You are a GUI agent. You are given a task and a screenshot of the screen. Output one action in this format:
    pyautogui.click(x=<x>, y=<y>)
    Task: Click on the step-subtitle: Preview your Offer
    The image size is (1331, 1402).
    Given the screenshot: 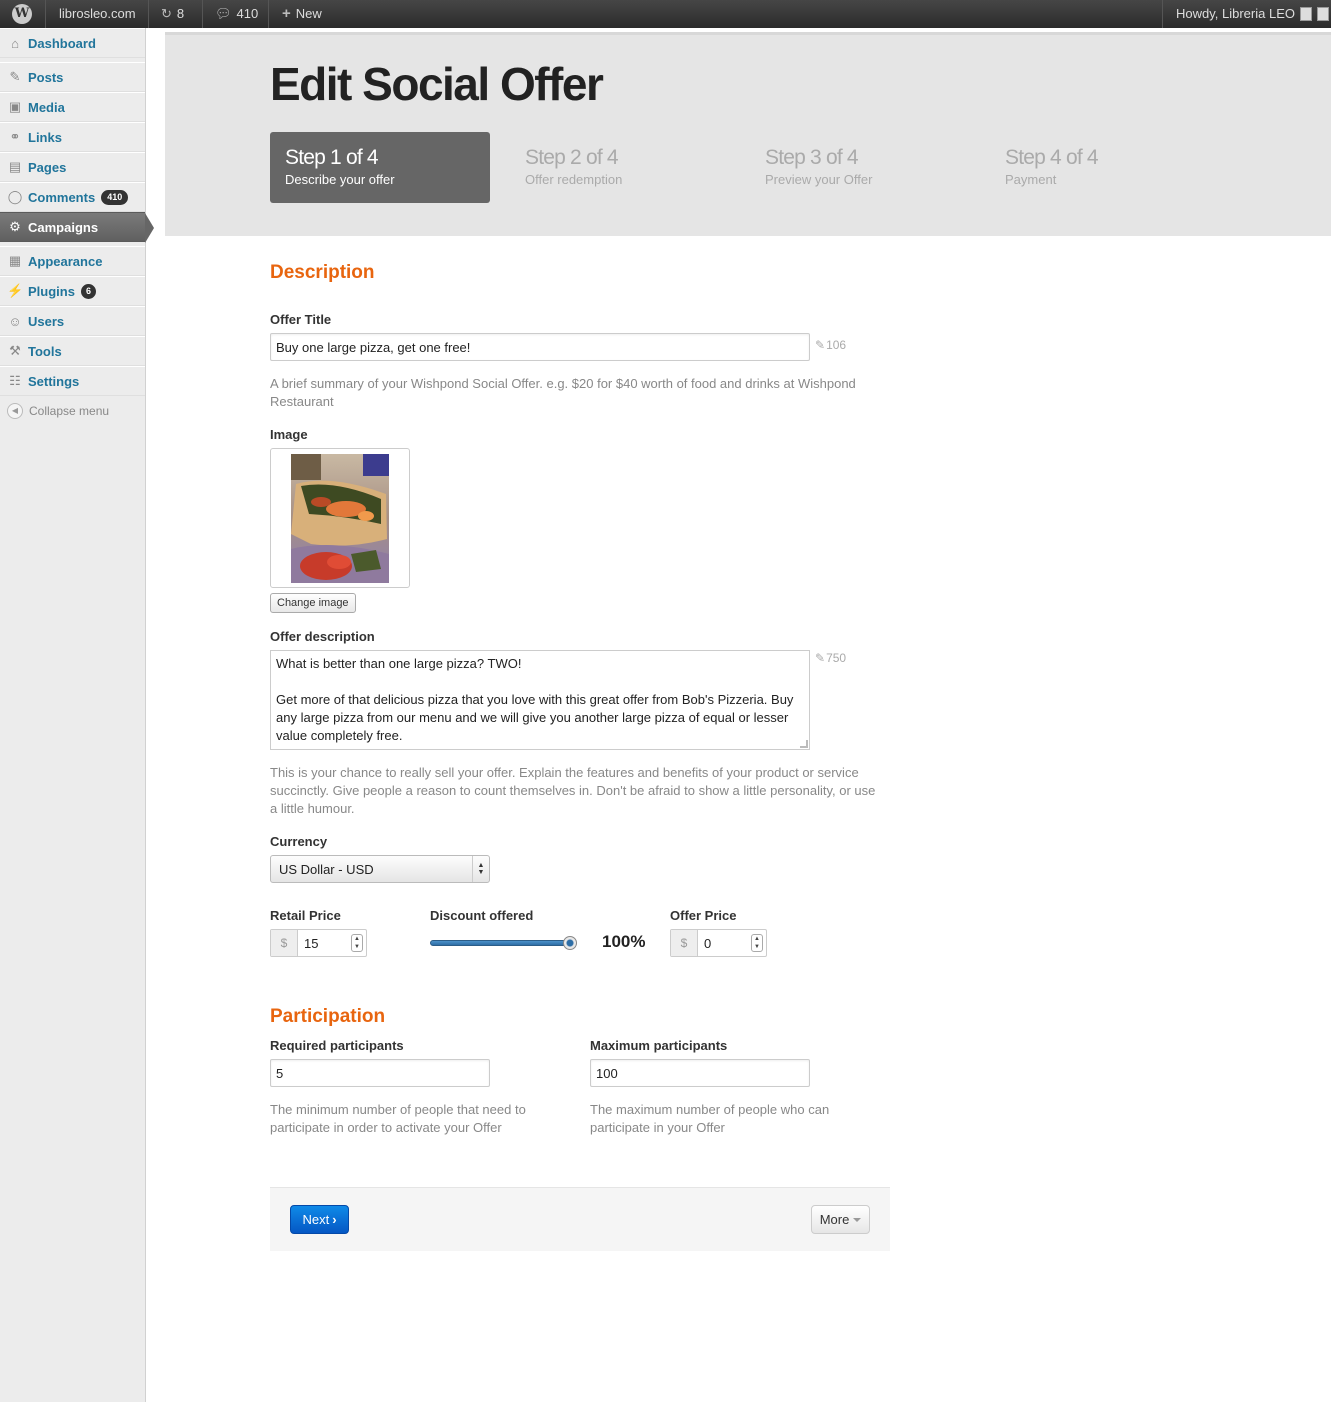 What is the action you would take?
    pyautogui.click(x=819, y=179)
    